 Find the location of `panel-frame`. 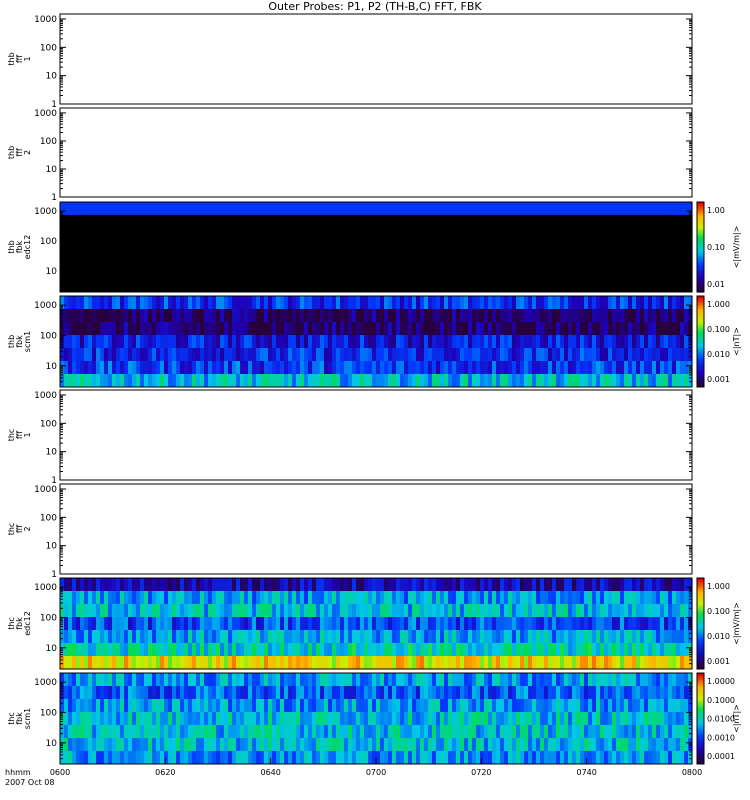

panel-frame is located at coordinates (376, 529).